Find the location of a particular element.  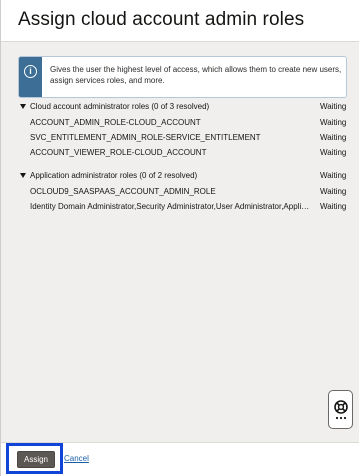

info-strip: i is located at coordinates (30, 77).